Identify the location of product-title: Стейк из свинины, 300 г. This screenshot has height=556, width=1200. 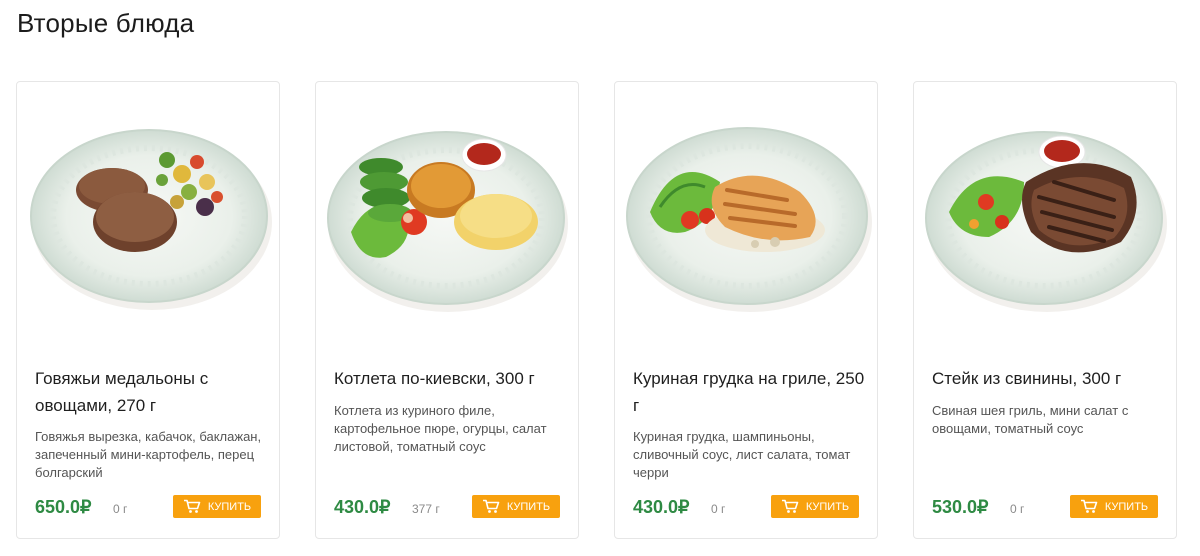
(1048, 378).